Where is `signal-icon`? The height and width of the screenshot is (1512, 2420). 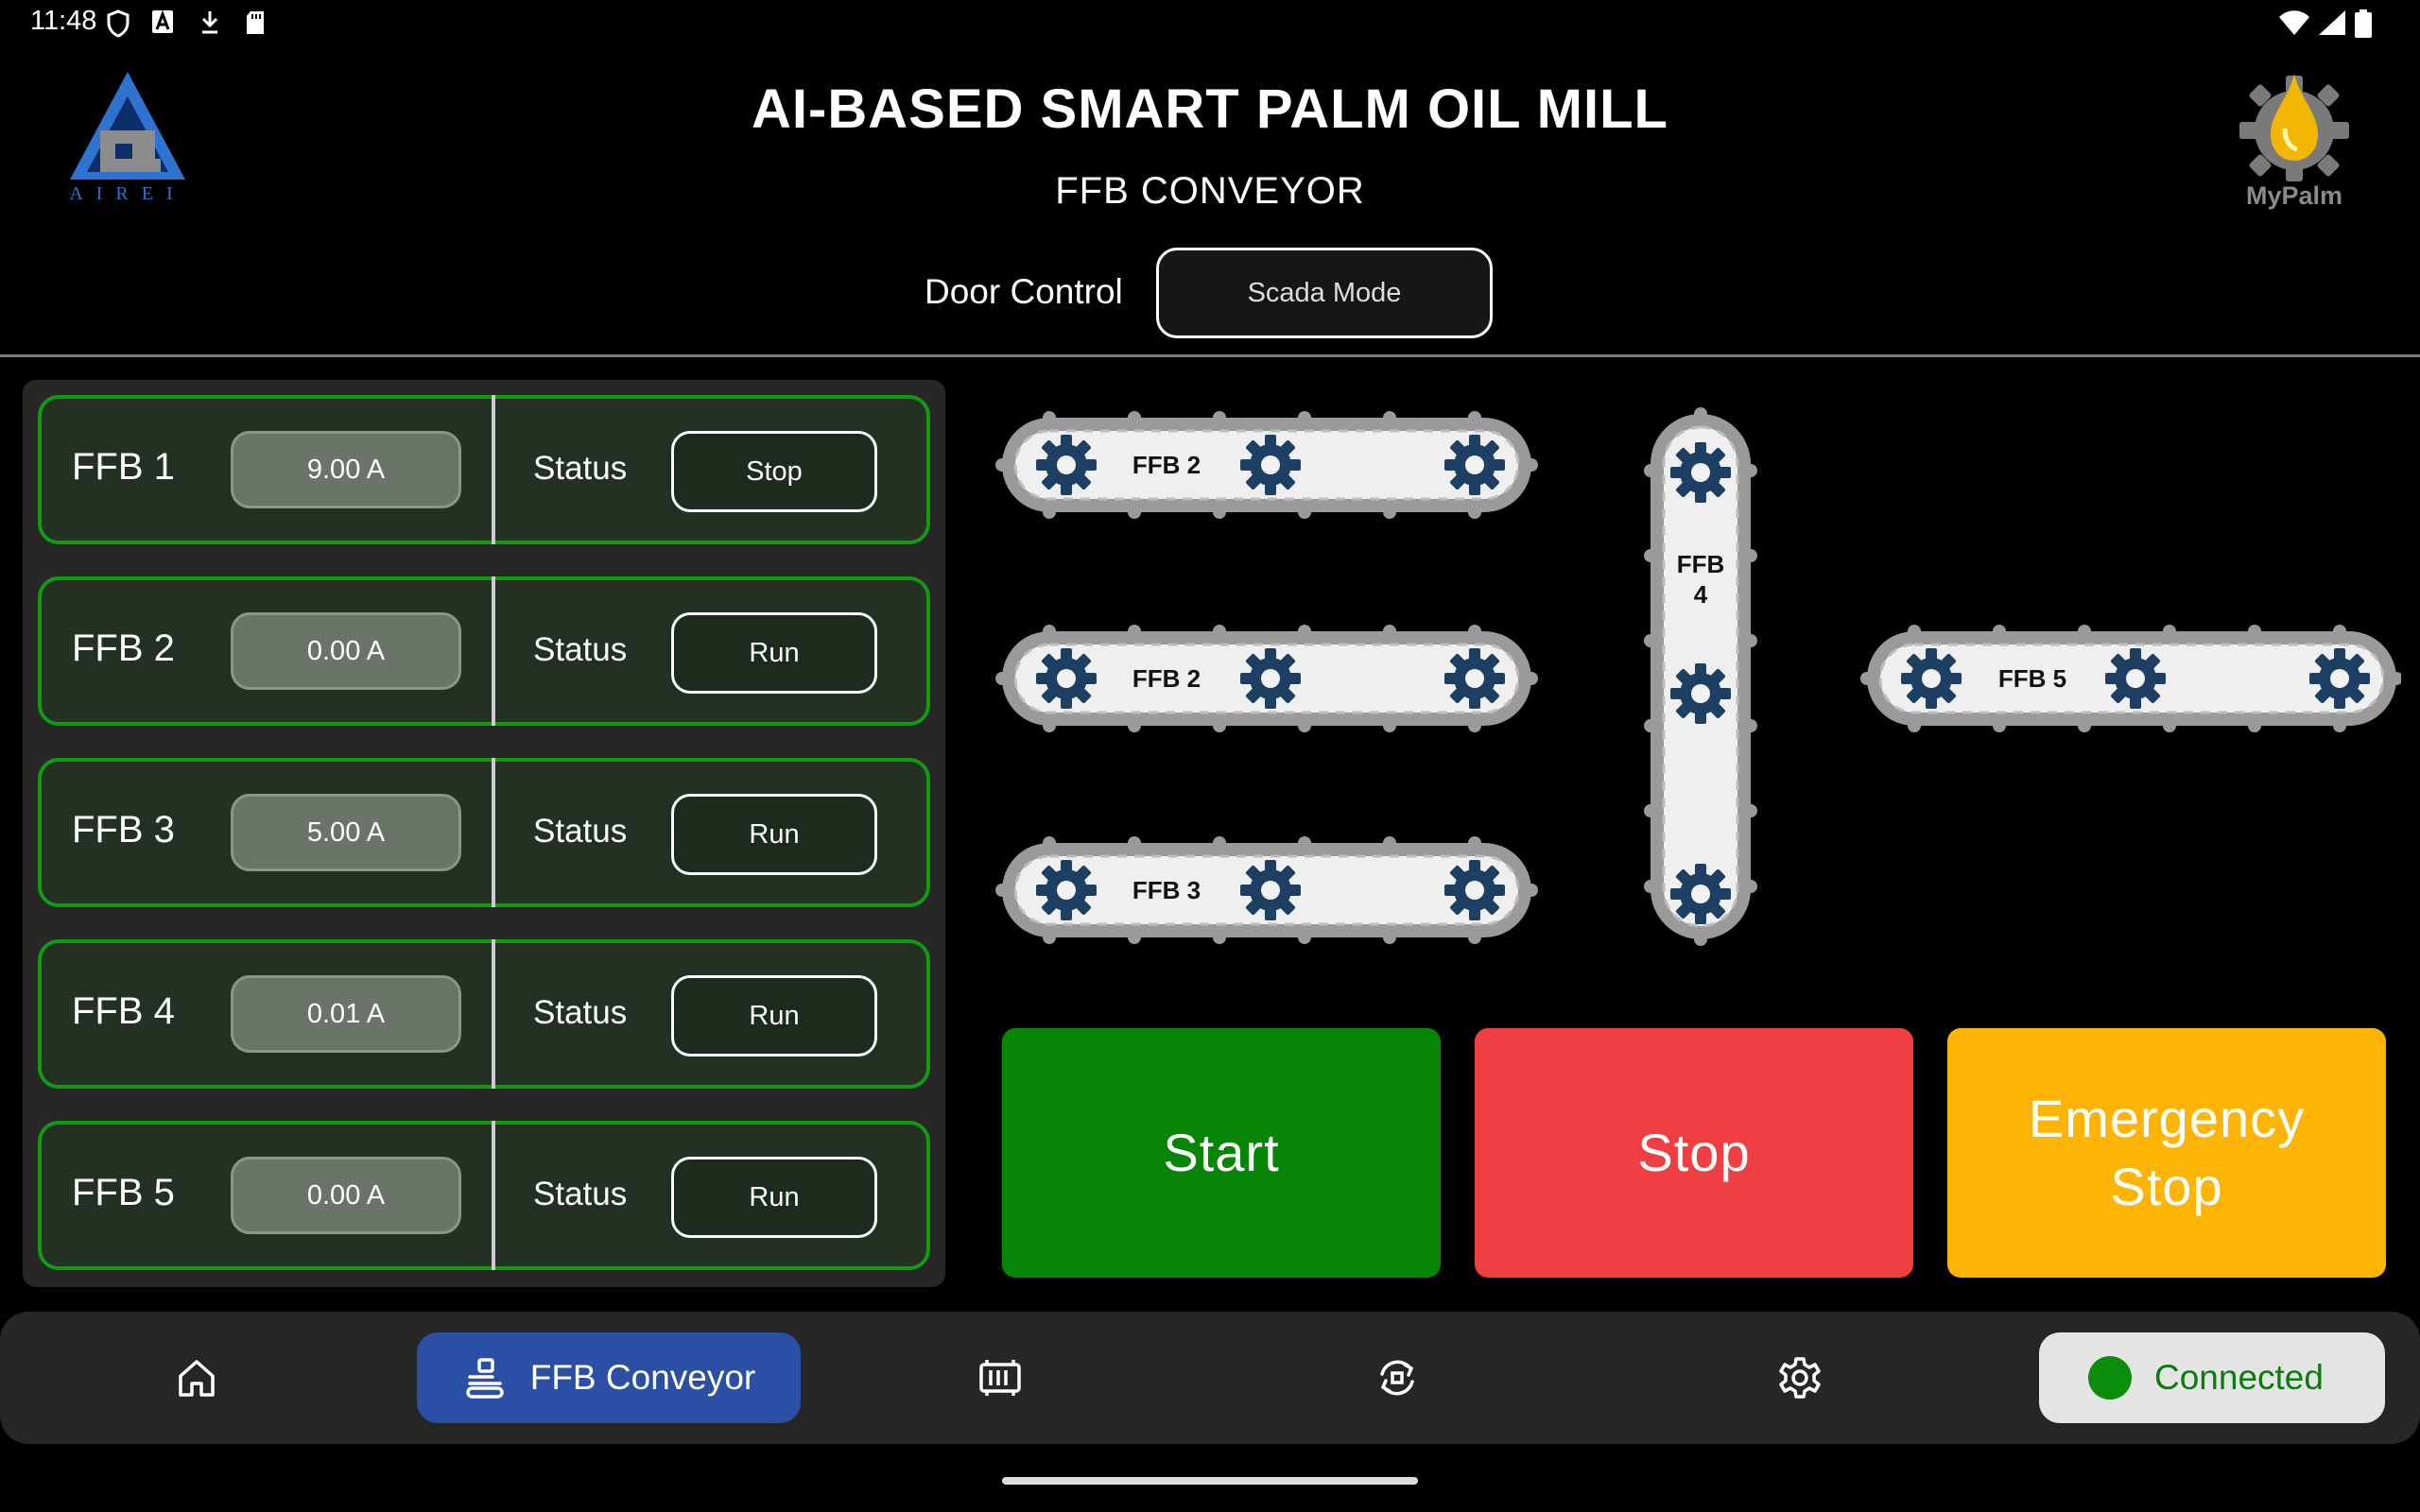 signal-icon is located at coordinates (2332, 22).